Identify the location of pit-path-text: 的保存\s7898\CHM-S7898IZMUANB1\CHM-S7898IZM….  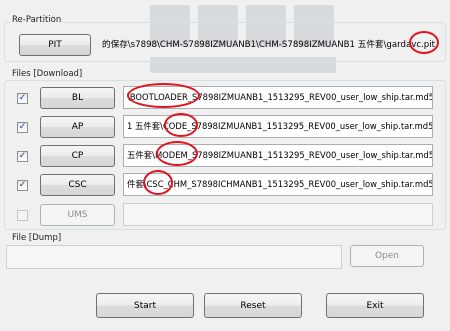
(259, 45).